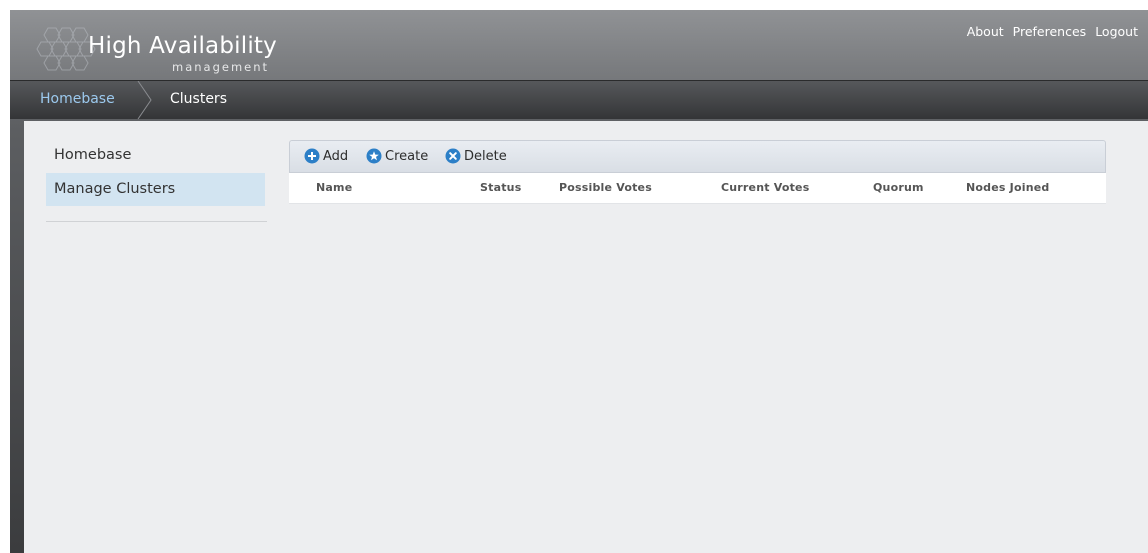  I want to click on breadcrumb-homebase: Homebase, so click(77, 99).